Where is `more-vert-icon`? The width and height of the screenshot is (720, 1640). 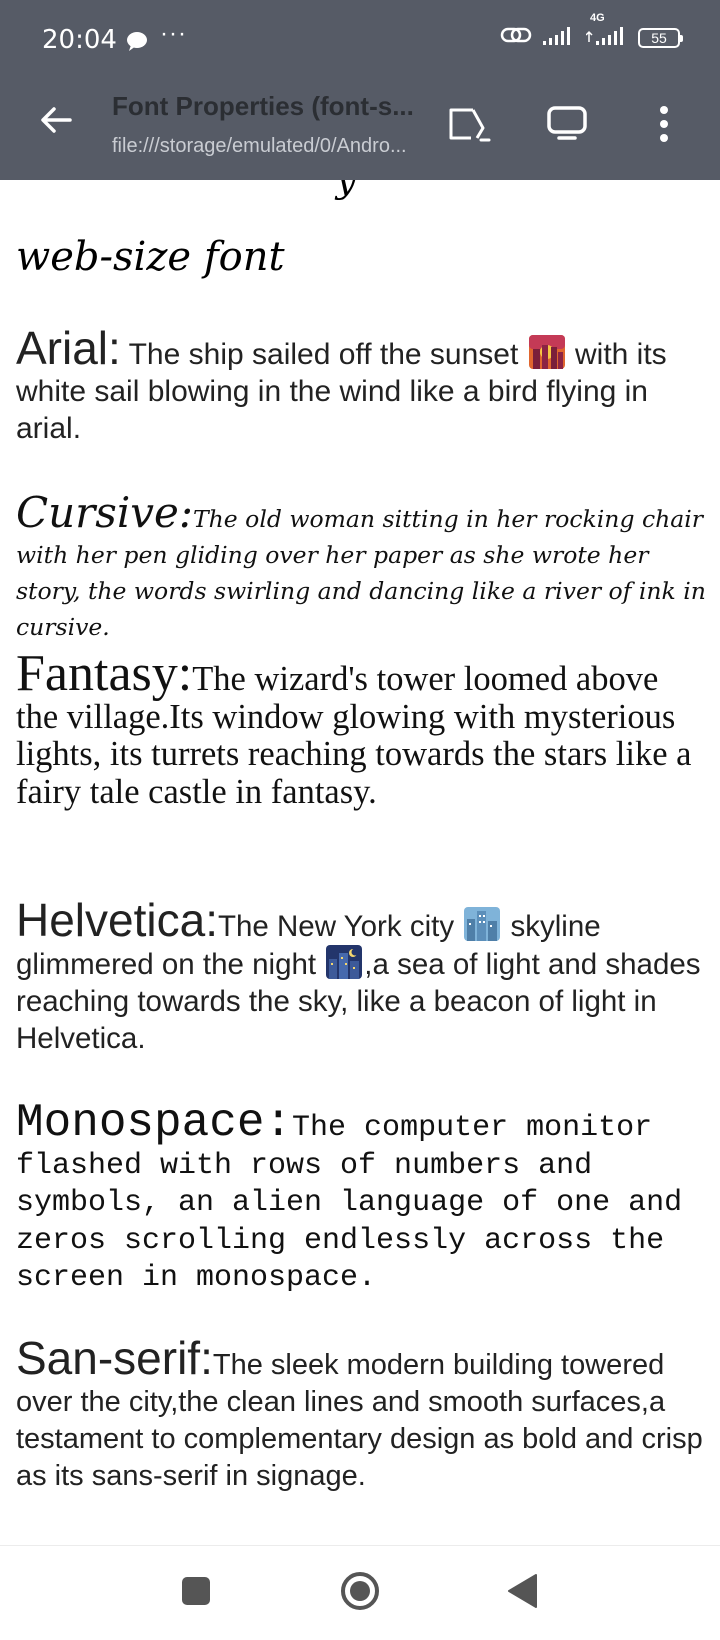
more-vert-icon is located at coordinates (664, 124).